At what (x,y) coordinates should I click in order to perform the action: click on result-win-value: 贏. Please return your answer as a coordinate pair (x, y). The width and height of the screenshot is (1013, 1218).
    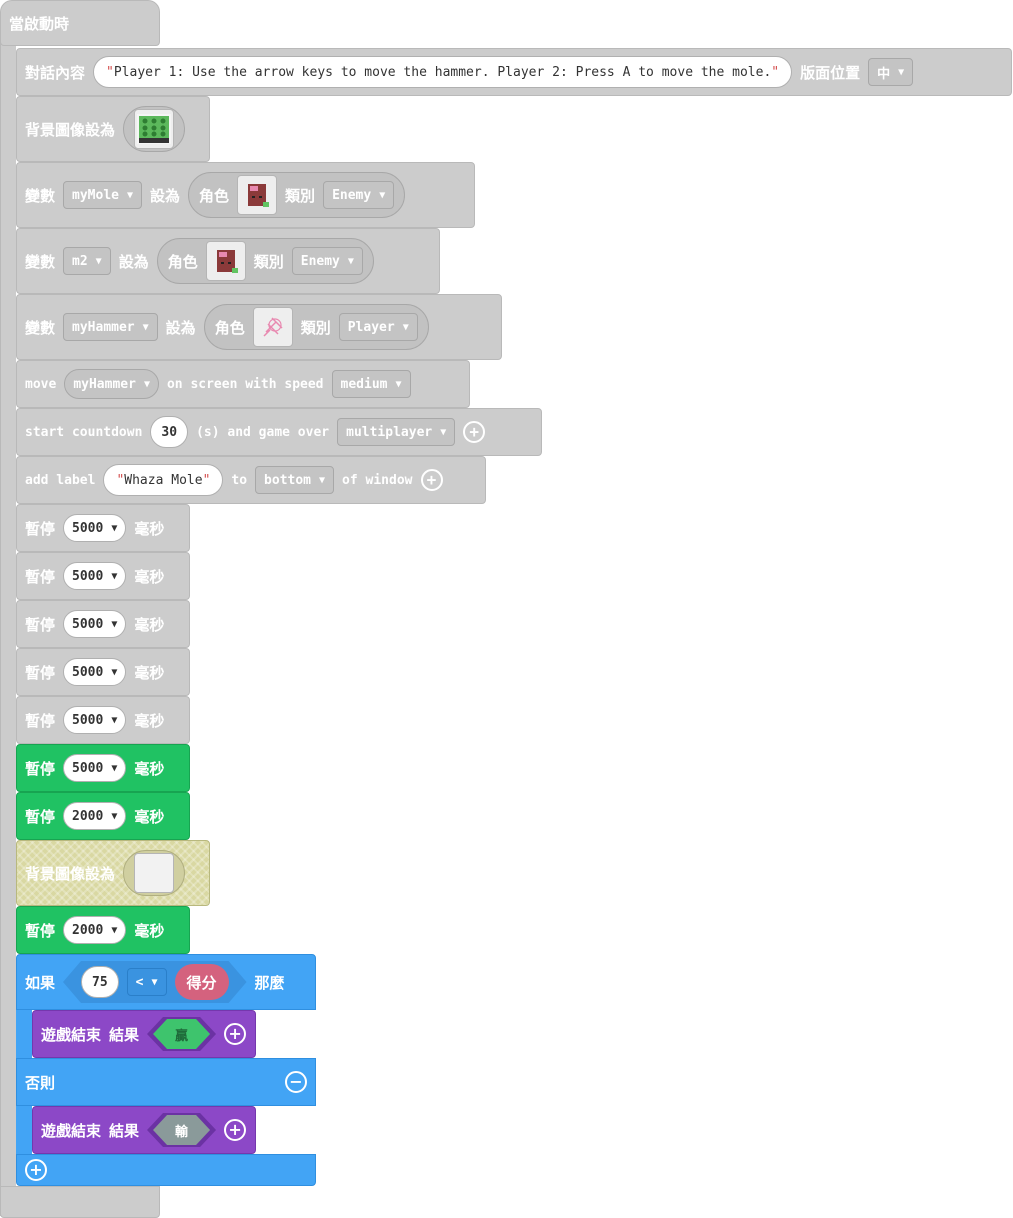
    Looking at the image, I should click on (181, 1034).